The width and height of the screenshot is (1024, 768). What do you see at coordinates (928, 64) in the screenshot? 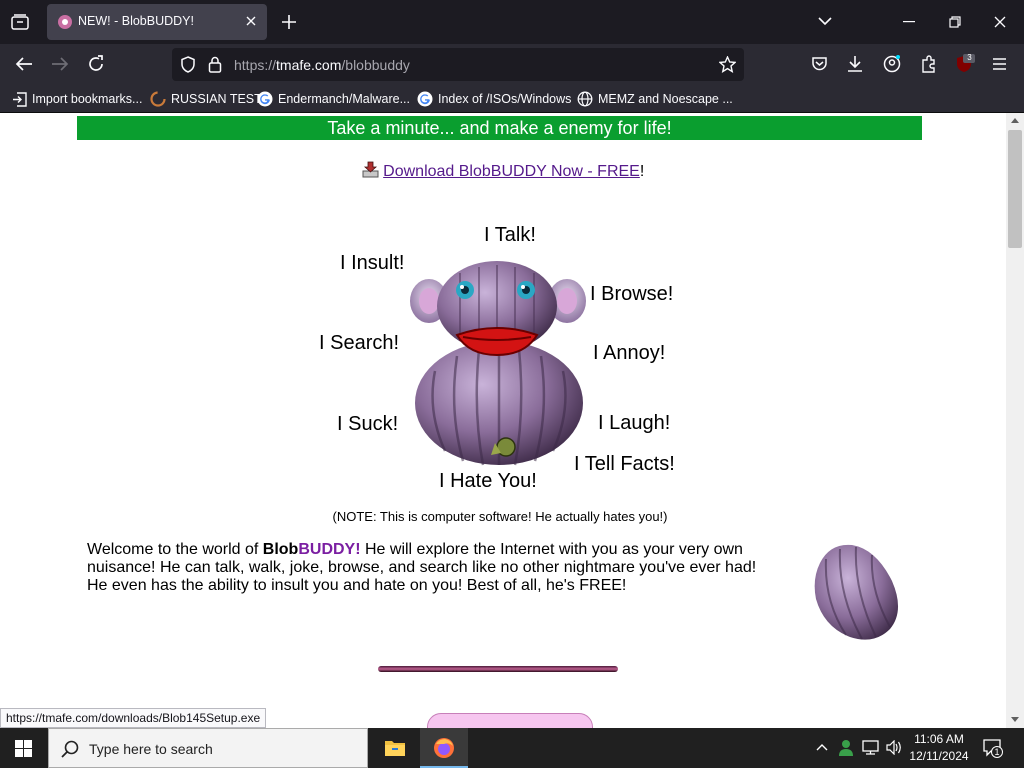
I see `extensions-icon` at bounding box center [928, 64].